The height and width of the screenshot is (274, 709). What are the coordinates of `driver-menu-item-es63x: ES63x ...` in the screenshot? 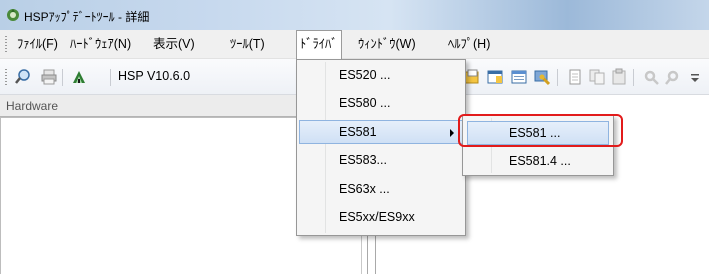 It's located at (381, 189).